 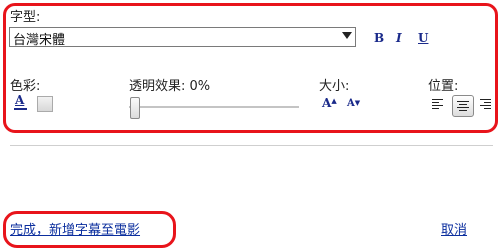 I want to click on decrease-size-icon: A, so click(x=351, y=103).